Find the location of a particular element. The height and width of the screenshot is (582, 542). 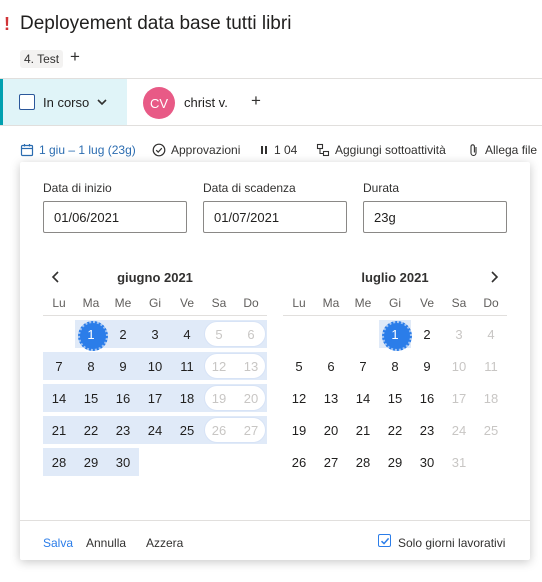

approvals-label: Approvazioni is located at coordinates (206, 150).